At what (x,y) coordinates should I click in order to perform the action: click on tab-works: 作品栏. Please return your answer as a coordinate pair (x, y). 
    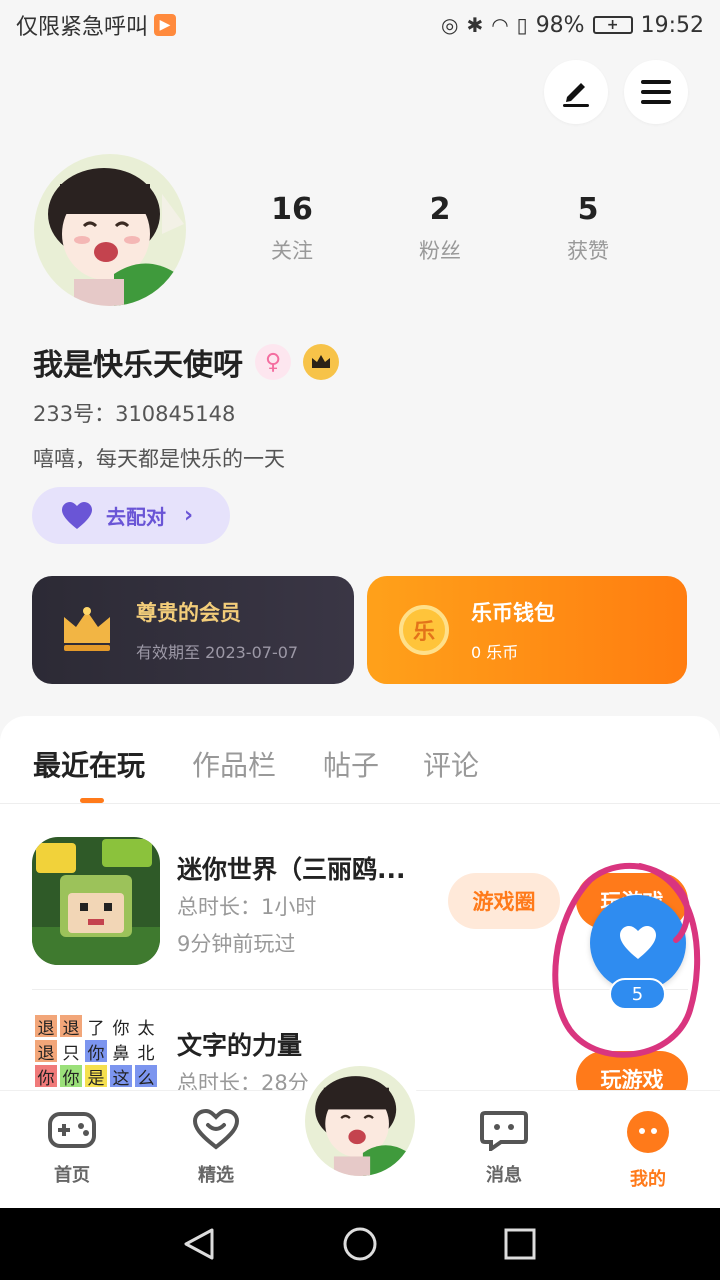
    Looking at the image, I should click on (234, 764).